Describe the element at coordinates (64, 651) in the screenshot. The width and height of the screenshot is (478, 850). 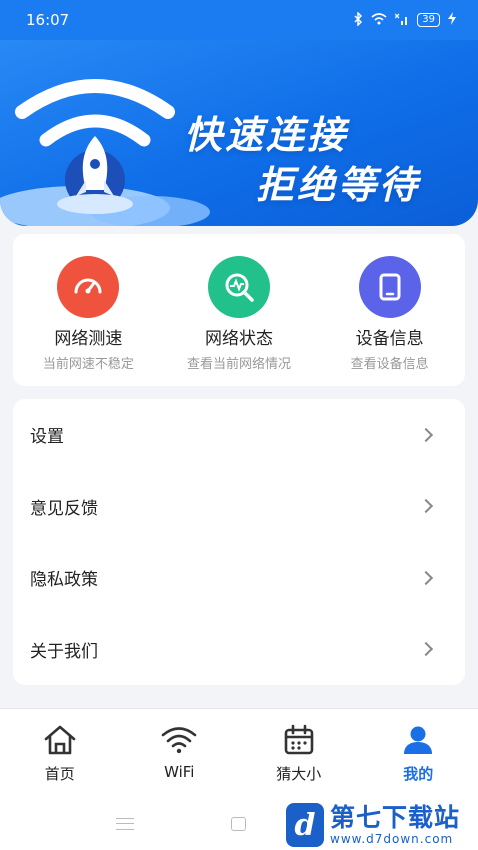
I see `menu-item-label: 关于我们` at that location.